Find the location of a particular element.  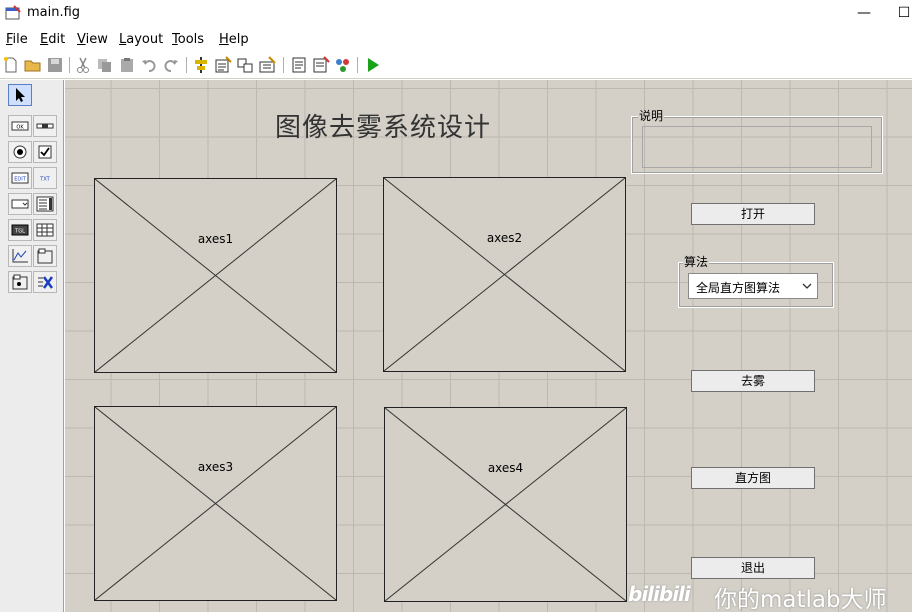

menu-help: Help is located at coordinates (234, 39).